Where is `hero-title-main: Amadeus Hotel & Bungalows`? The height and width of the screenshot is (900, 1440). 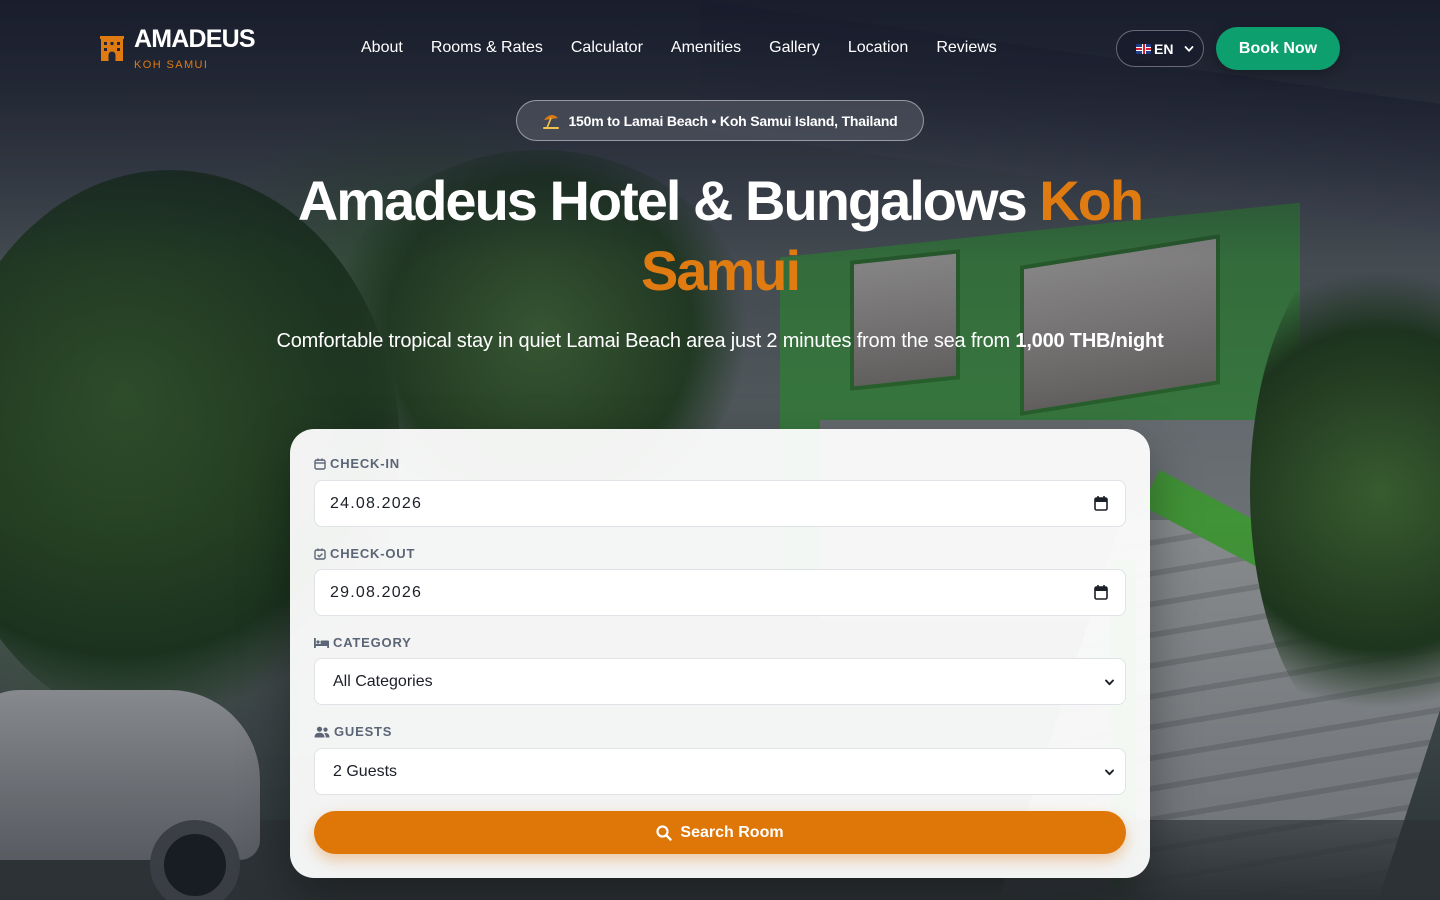
hero-title-main: Amadeus Hotel & Bungalows is located at coordinates (662, 200).